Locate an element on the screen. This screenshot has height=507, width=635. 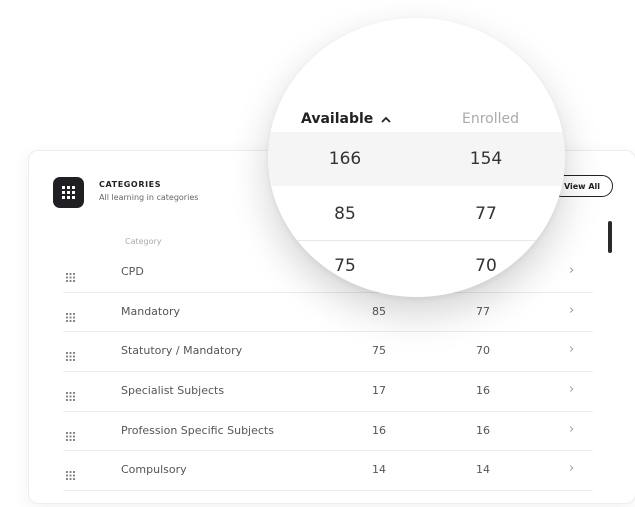
table-row: Specialist Subjects 17 16 › is located at coordinates (328, 392).